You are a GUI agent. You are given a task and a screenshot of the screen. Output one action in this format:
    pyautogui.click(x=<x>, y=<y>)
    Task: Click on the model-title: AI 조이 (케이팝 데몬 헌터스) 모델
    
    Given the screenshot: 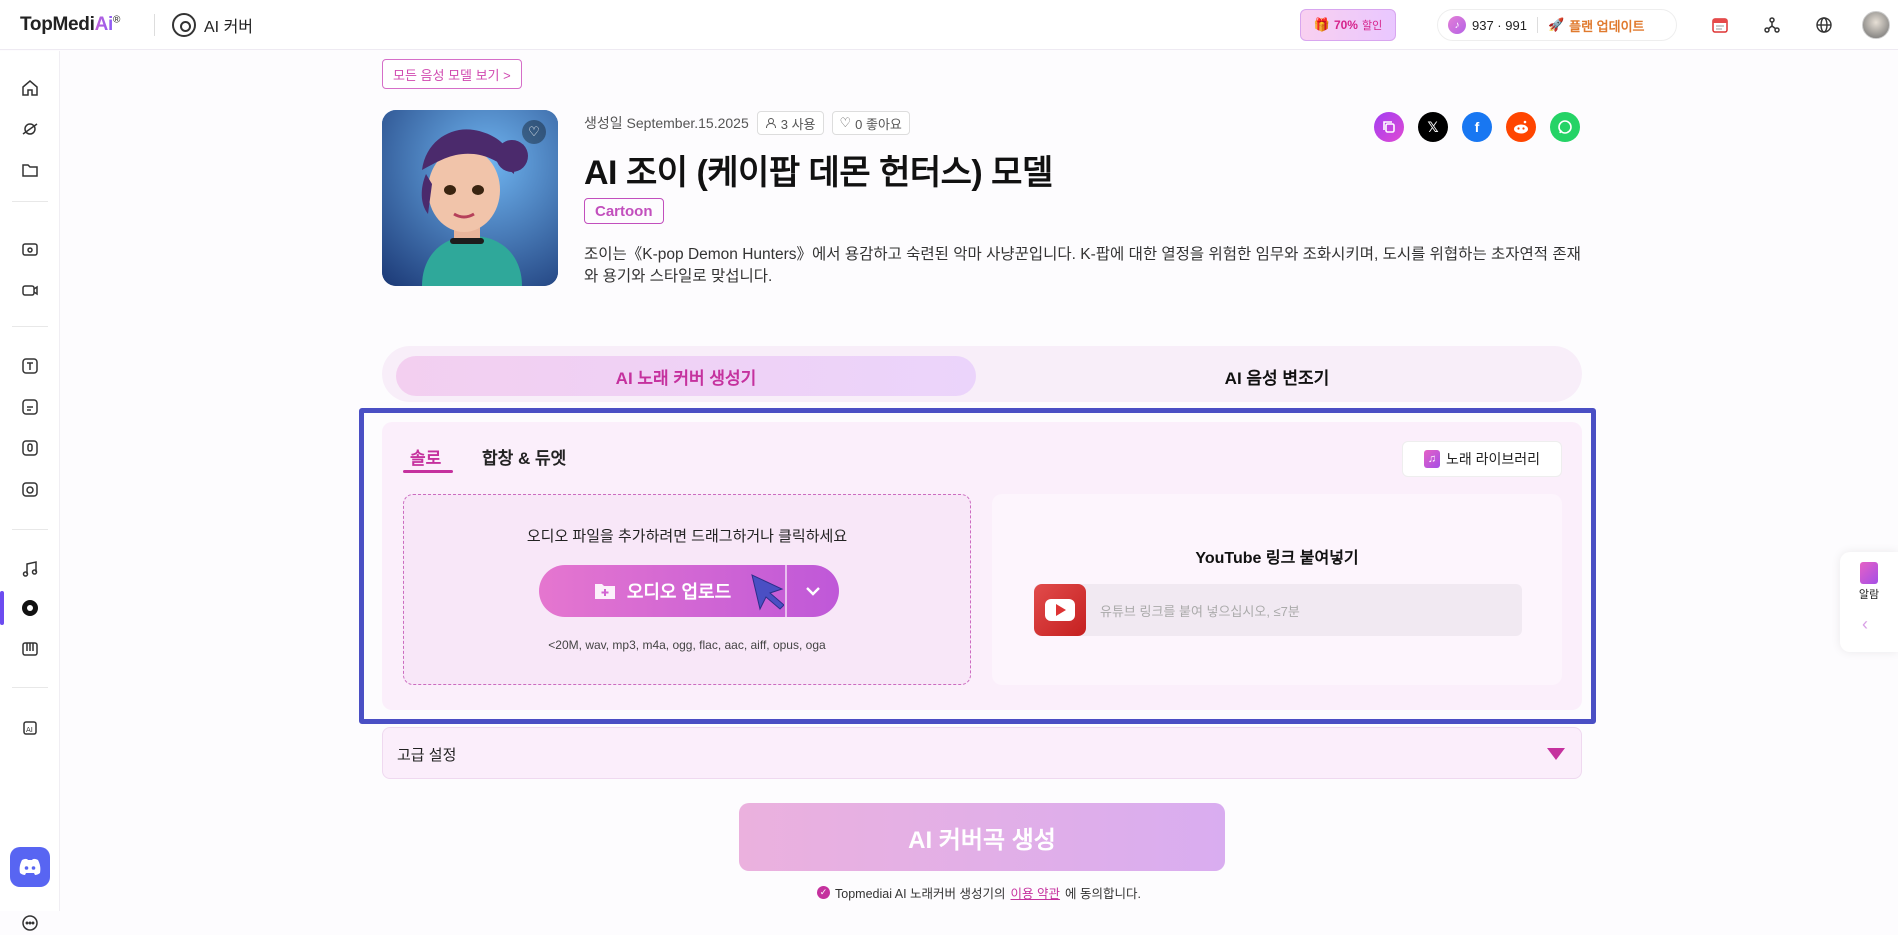 What is the action you would take?
    pyautogui.click(x=818, y=173)
    